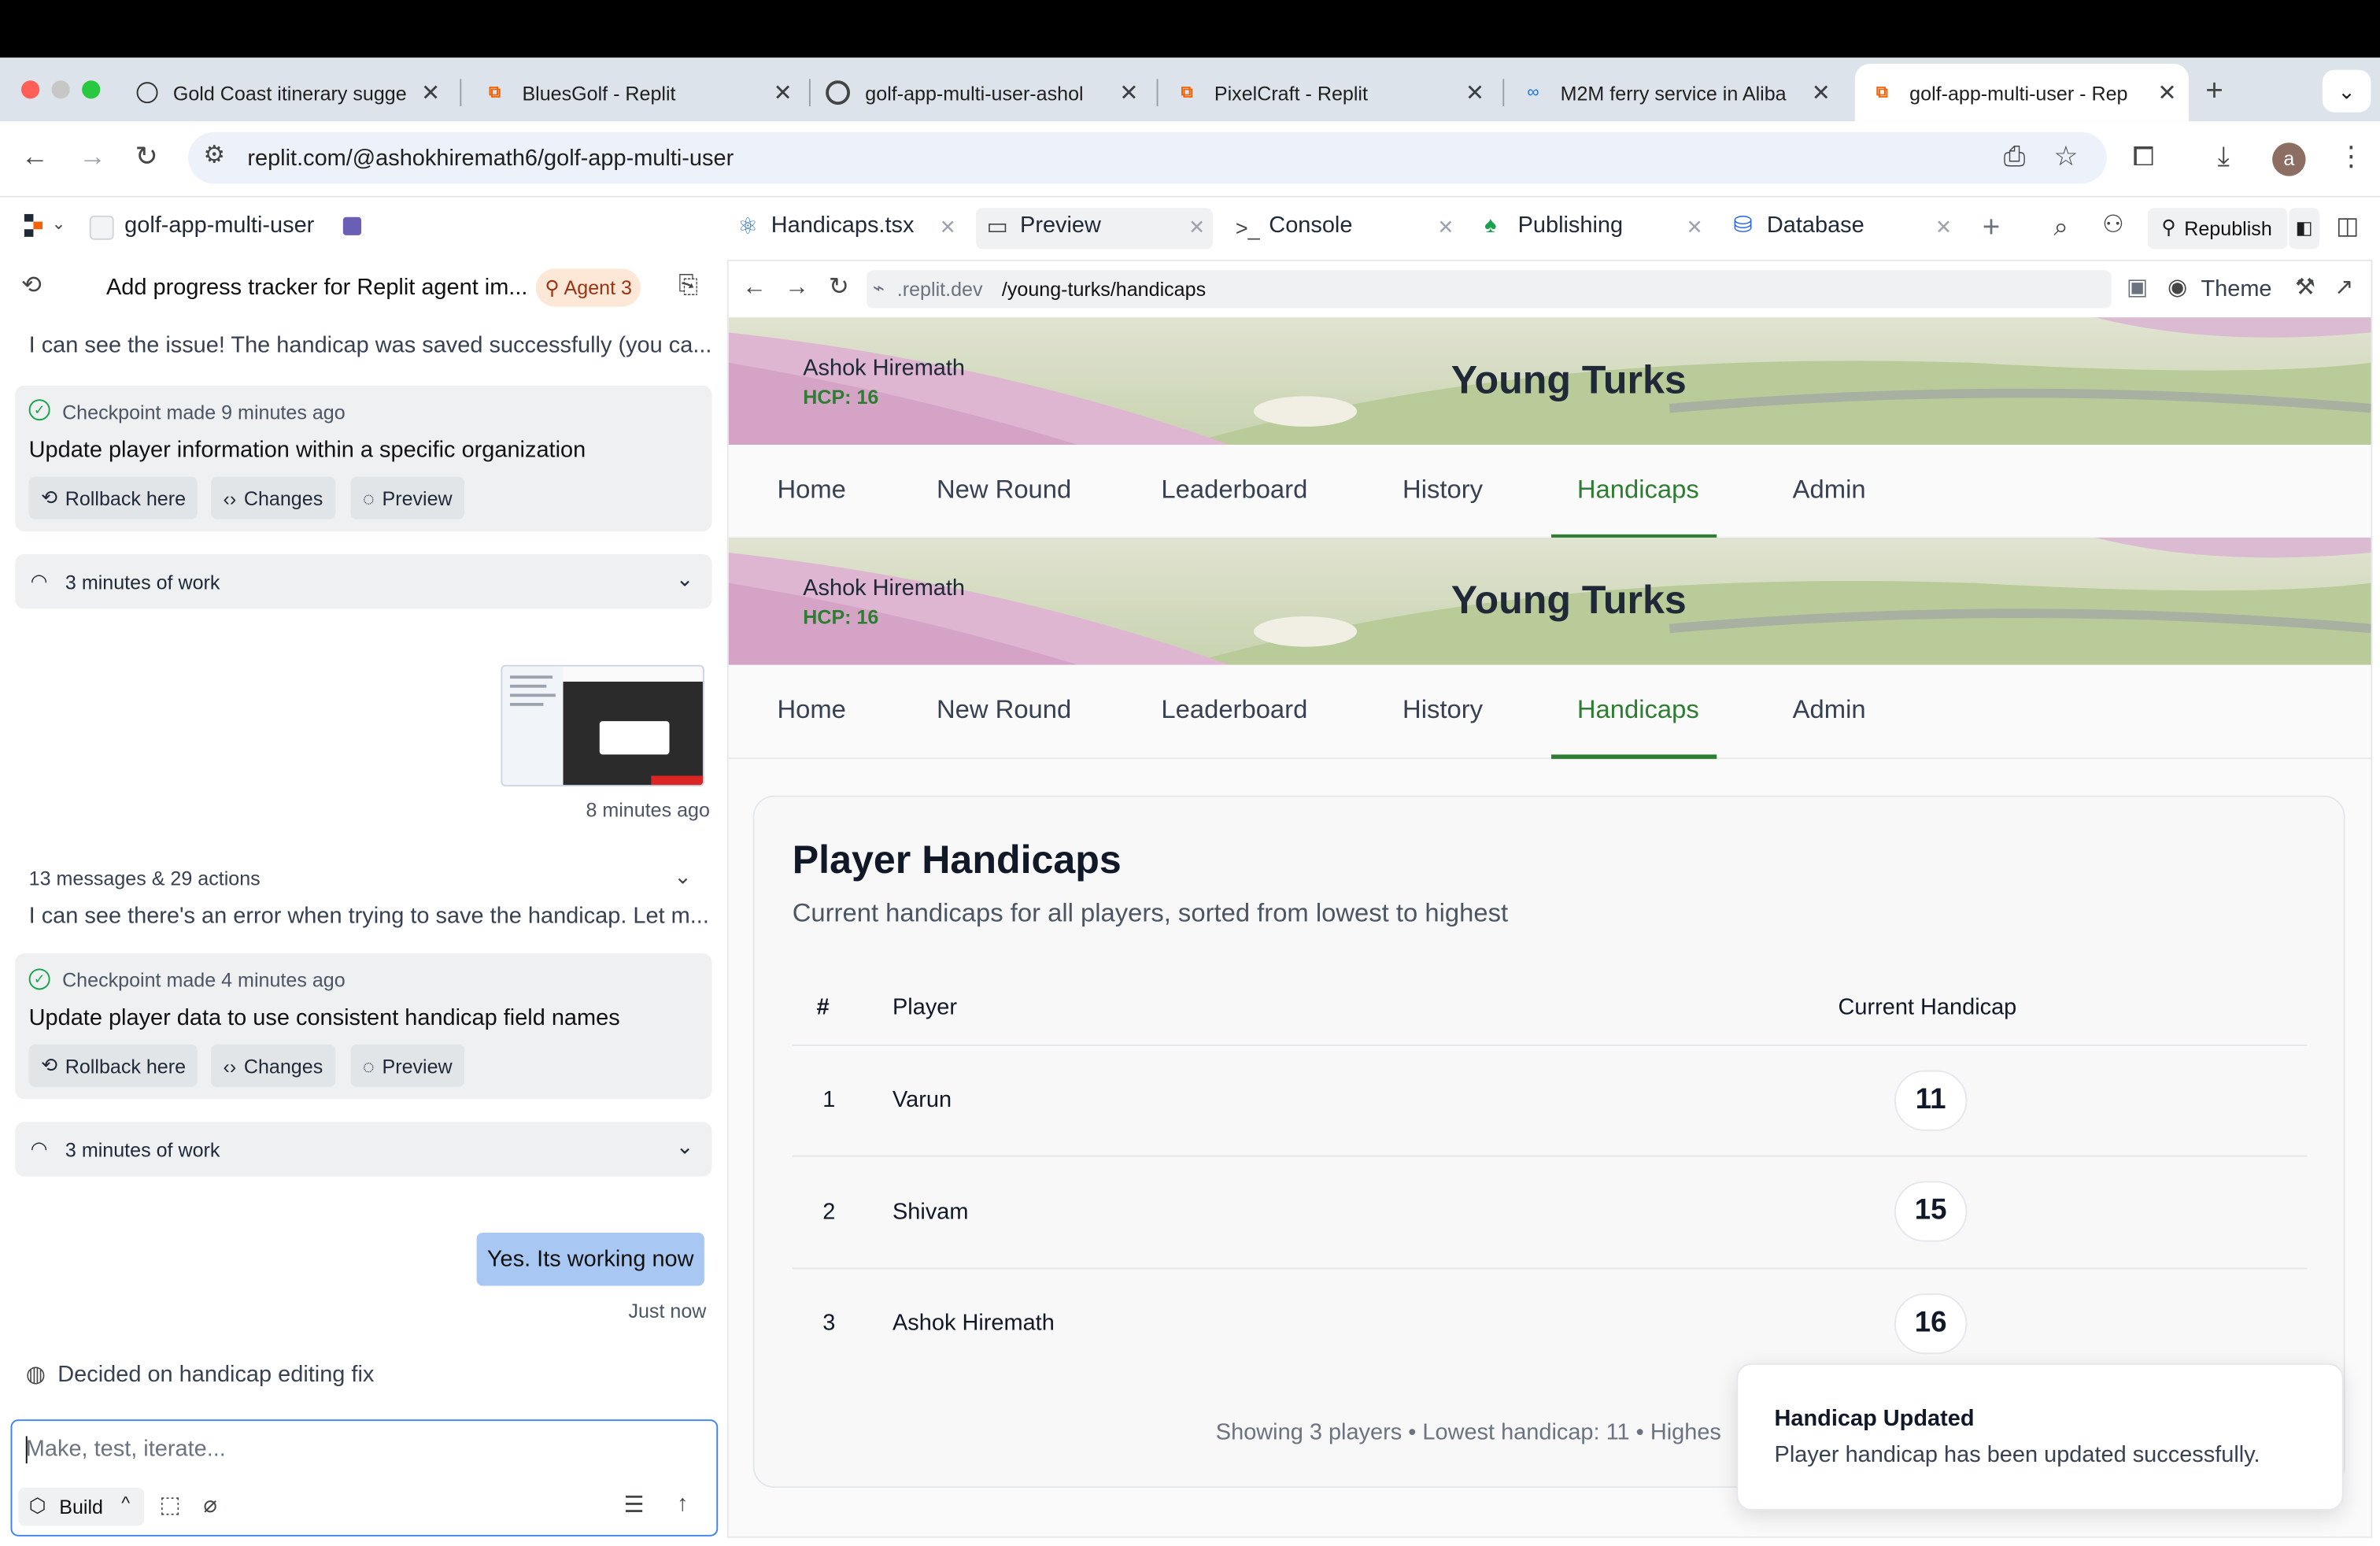  I want to click on browser-tab: ⧉ BluesGolf - Replit ✕, so click(639, 93).